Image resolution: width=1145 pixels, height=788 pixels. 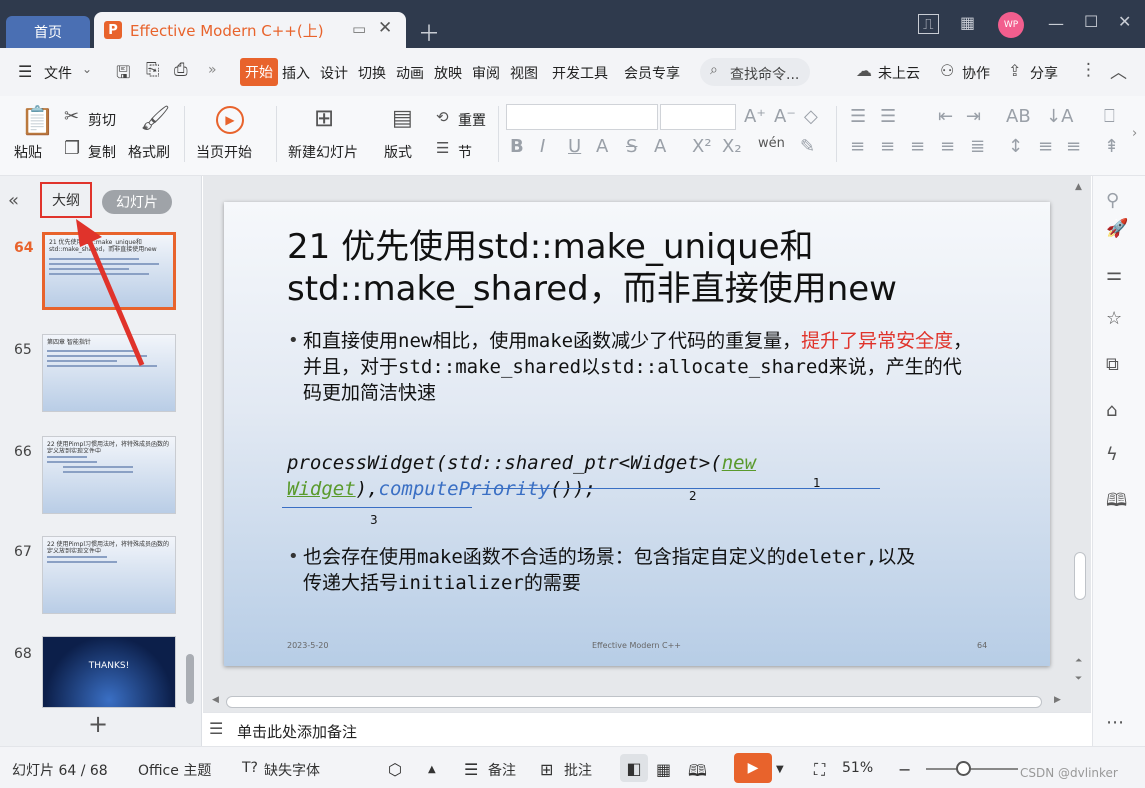 I want to click on more-options-icon: ⋮, so click(x=1088, y=70).